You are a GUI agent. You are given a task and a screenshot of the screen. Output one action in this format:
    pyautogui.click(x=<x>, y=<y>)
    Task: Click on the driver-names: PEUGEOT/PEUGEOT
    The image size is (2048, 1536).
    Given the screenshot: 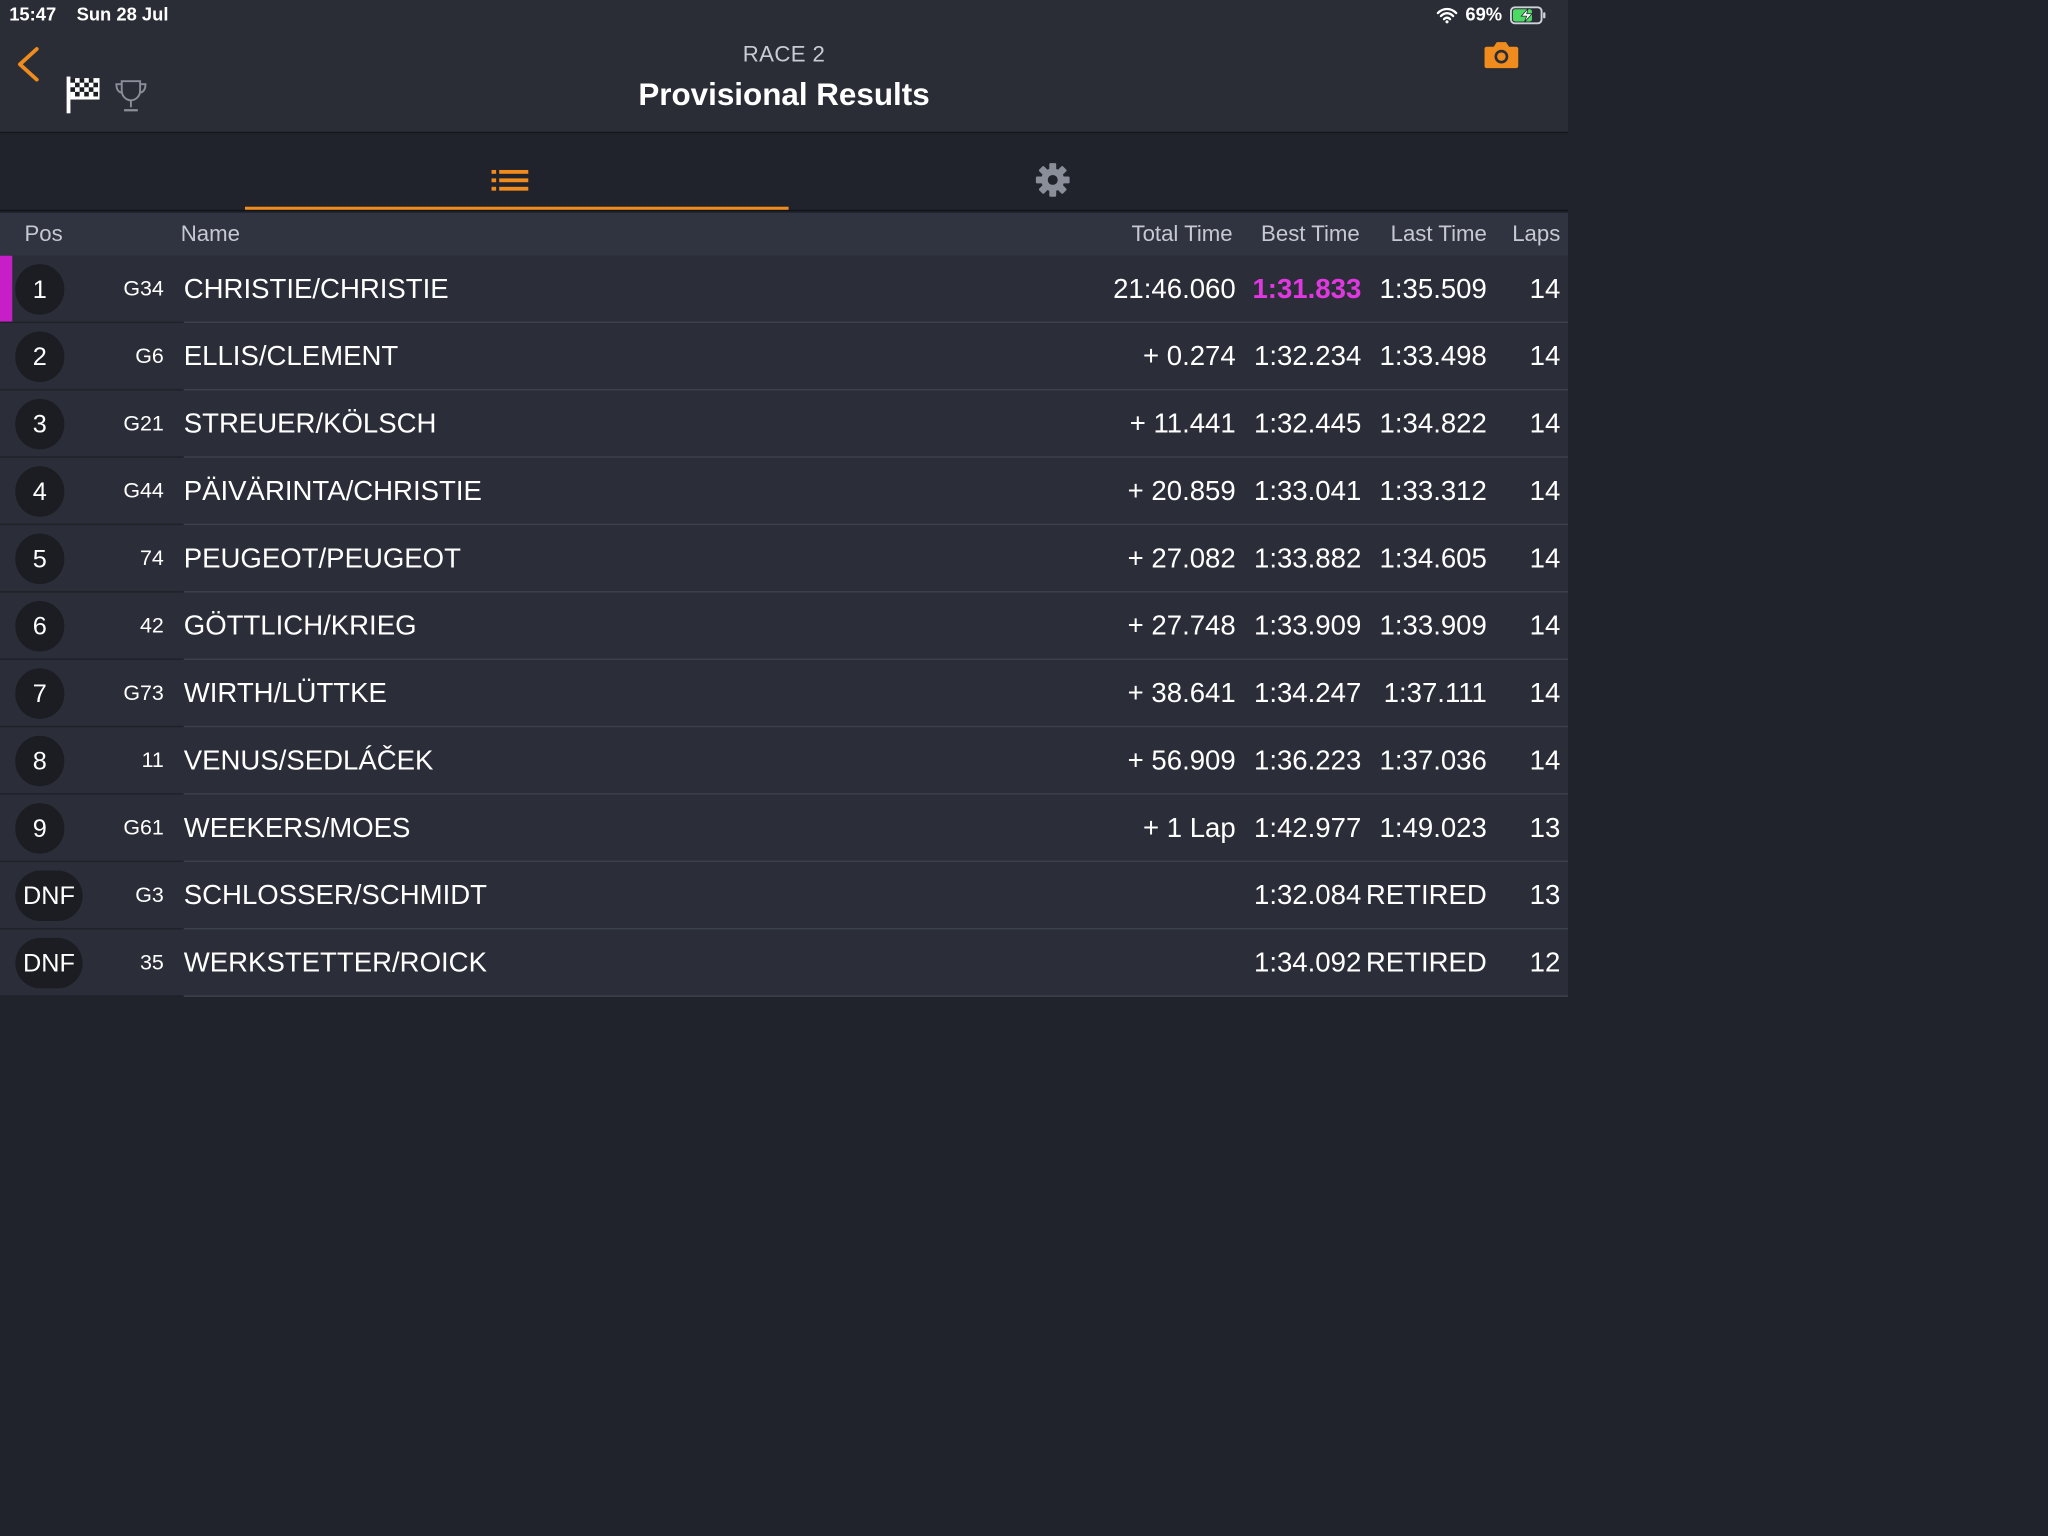 What is the action you would take?
    pyautogui.click(x=322, y=558)
    